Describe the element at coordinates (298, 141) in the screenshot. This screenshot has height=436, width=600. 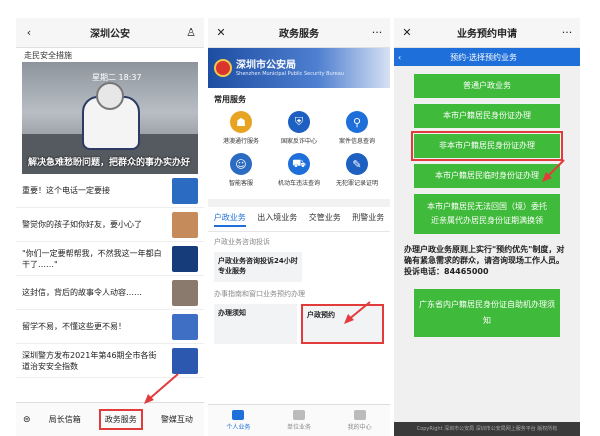
I see `service-label: 国家反诈中心` at that location.